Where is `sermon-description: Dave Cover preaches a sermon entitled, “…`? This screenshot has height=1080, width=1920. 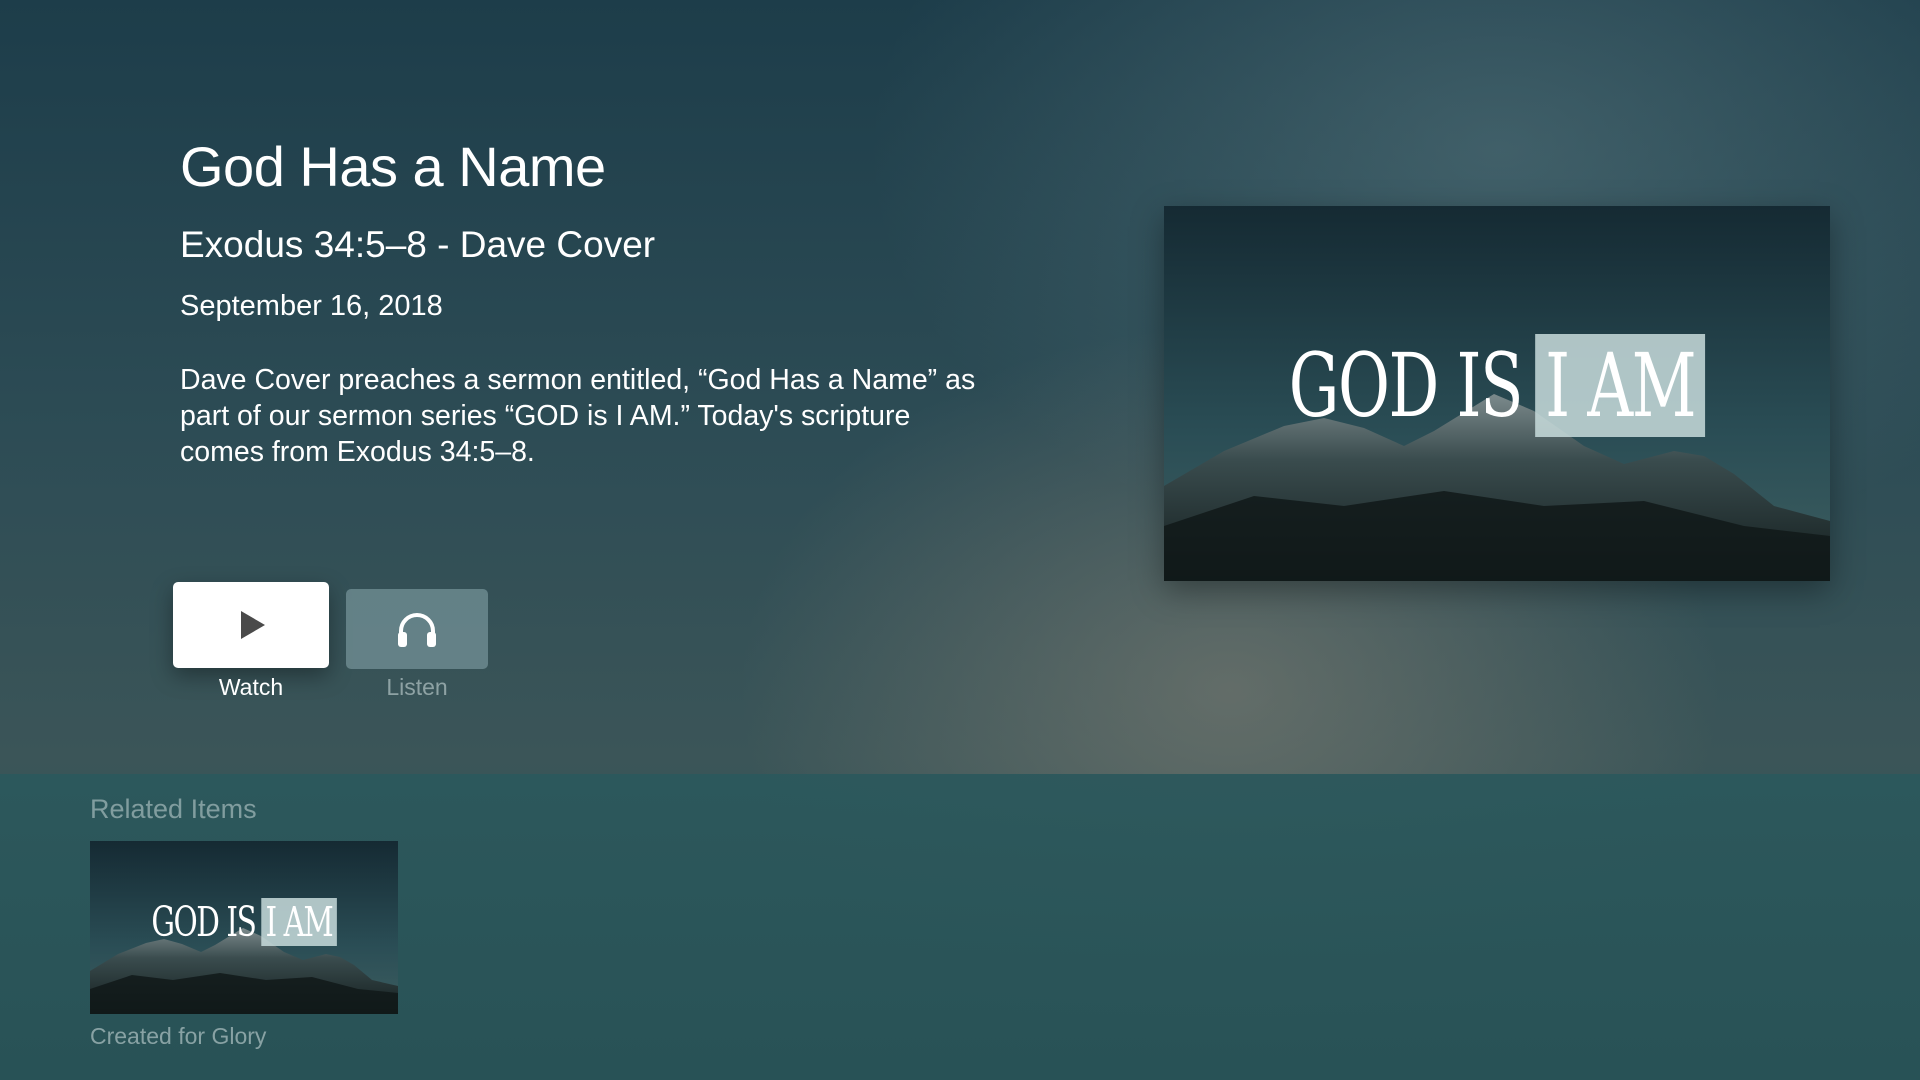
sermon-description: Dave Cover preaches a sermon entitled, “… is located at coordinates (578, 416).